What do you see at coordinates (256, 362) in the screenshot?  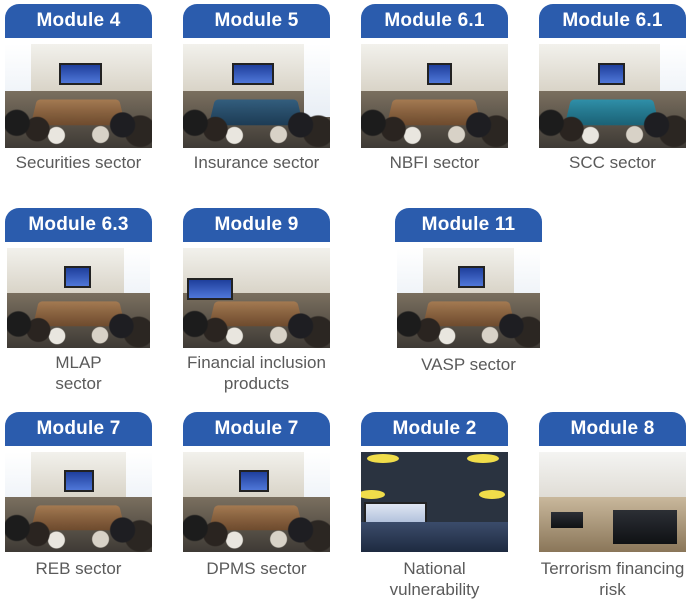 I see `caption-line: Financial inclusion` at bounding box center [256, 362].